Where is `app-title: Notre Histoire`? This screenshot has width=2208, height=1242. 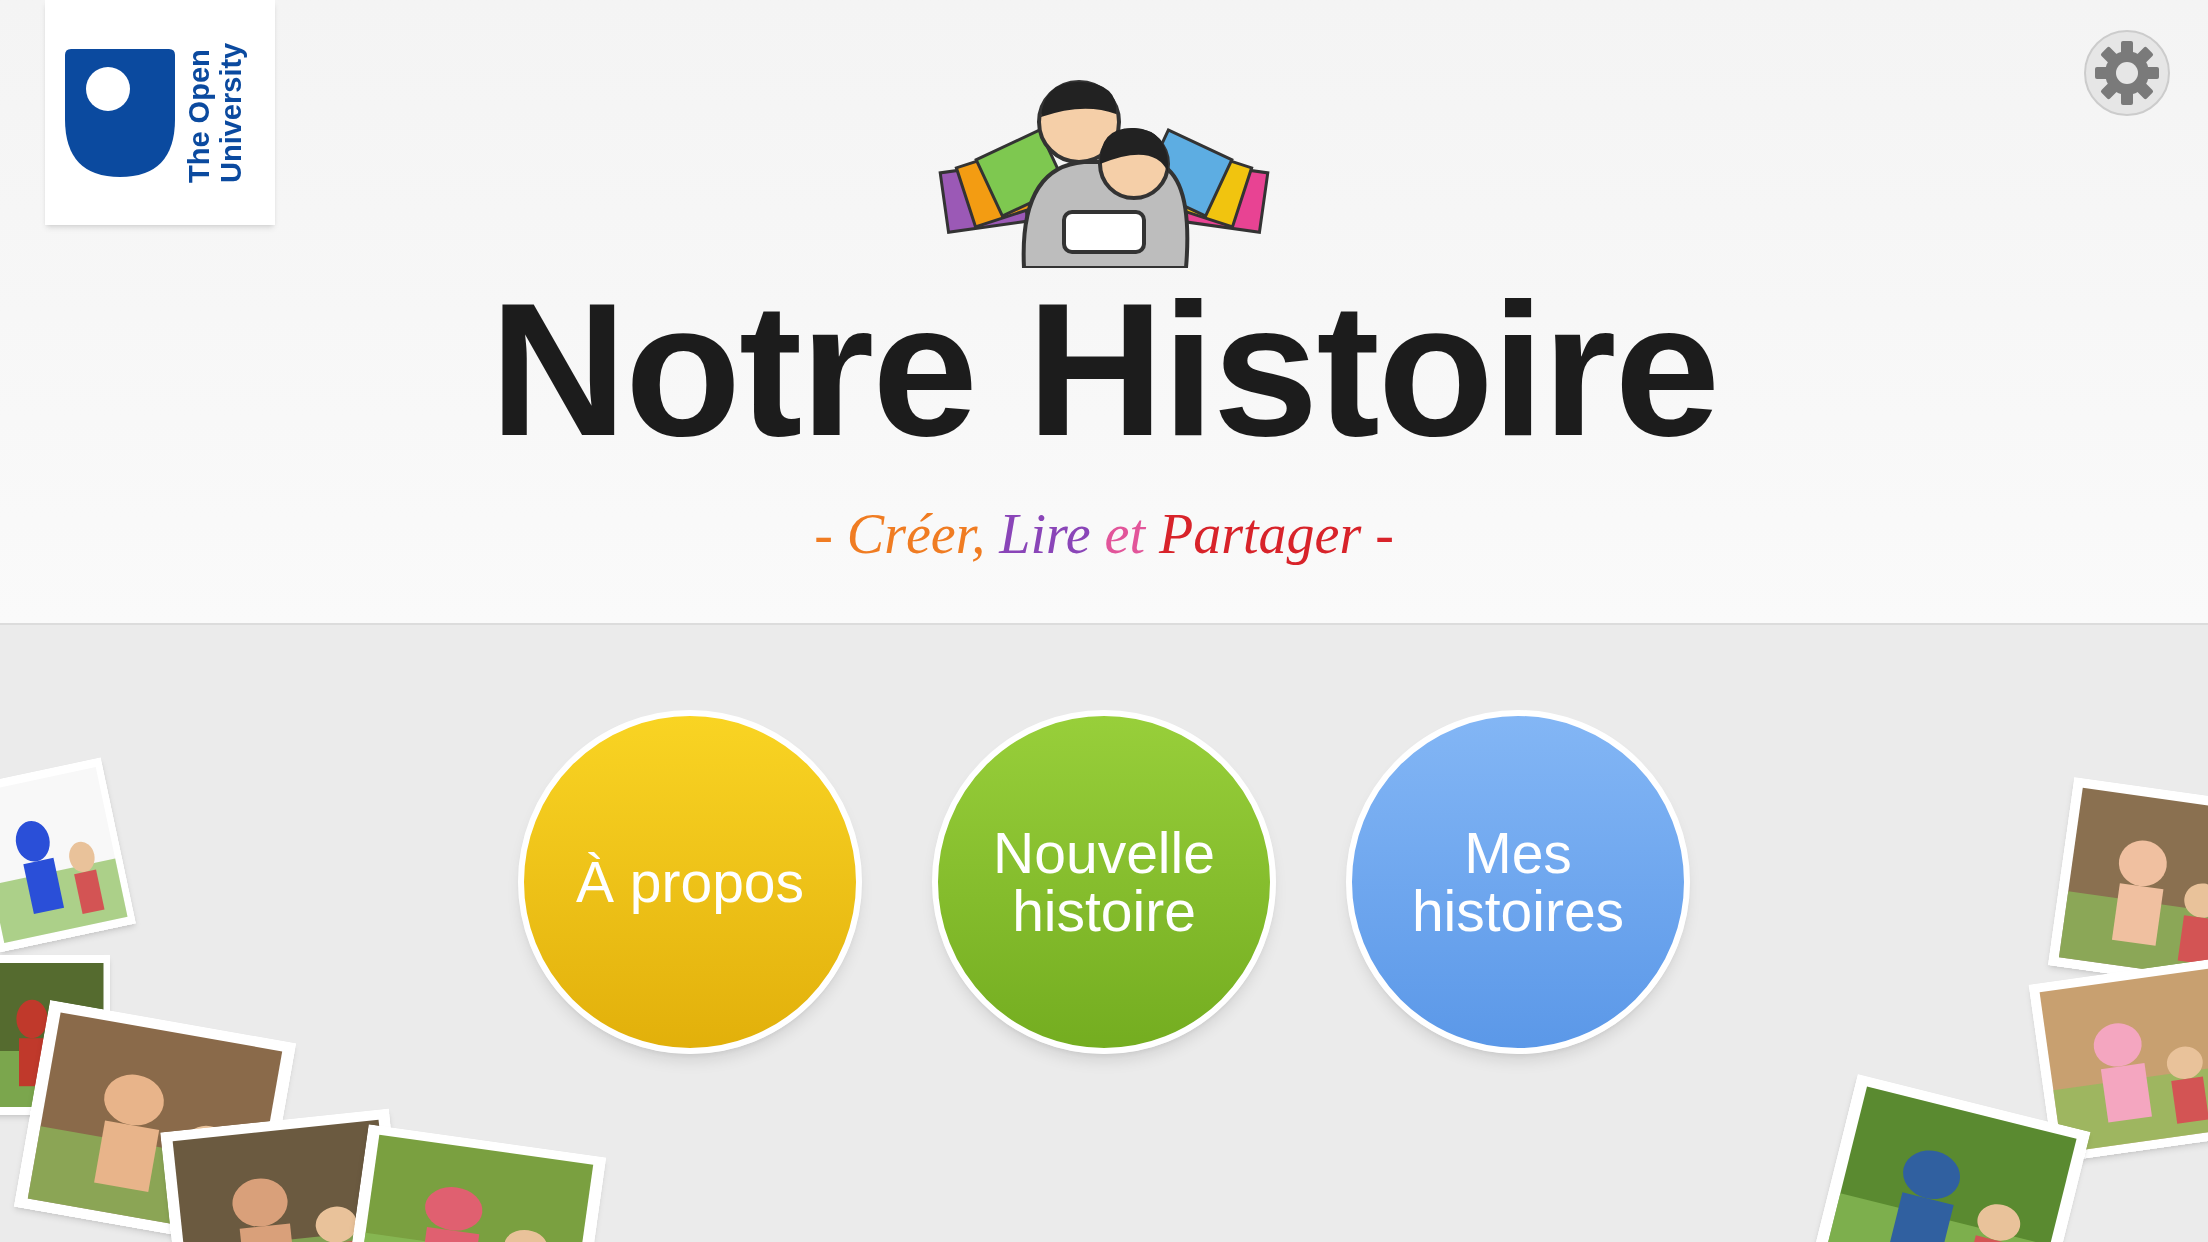 app-title: Notre Histoire is located at coordinates (1104, 369).